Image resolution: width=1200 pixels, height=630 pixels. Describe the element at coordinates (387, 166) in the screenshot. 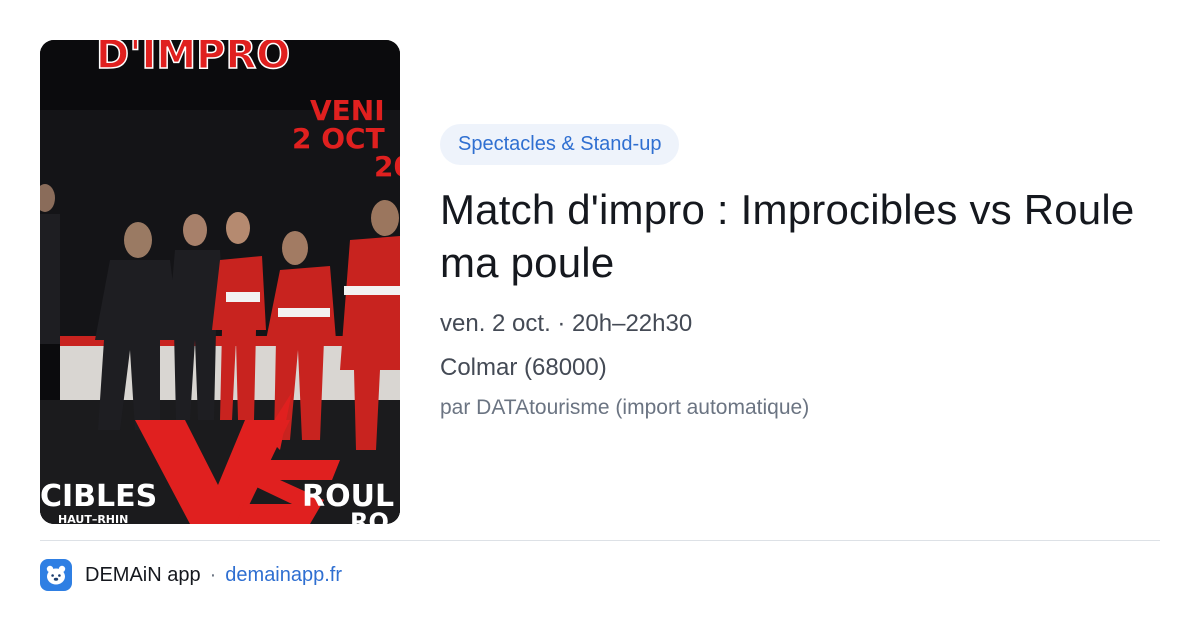

I see `poster-date-line3: 20` at that location.